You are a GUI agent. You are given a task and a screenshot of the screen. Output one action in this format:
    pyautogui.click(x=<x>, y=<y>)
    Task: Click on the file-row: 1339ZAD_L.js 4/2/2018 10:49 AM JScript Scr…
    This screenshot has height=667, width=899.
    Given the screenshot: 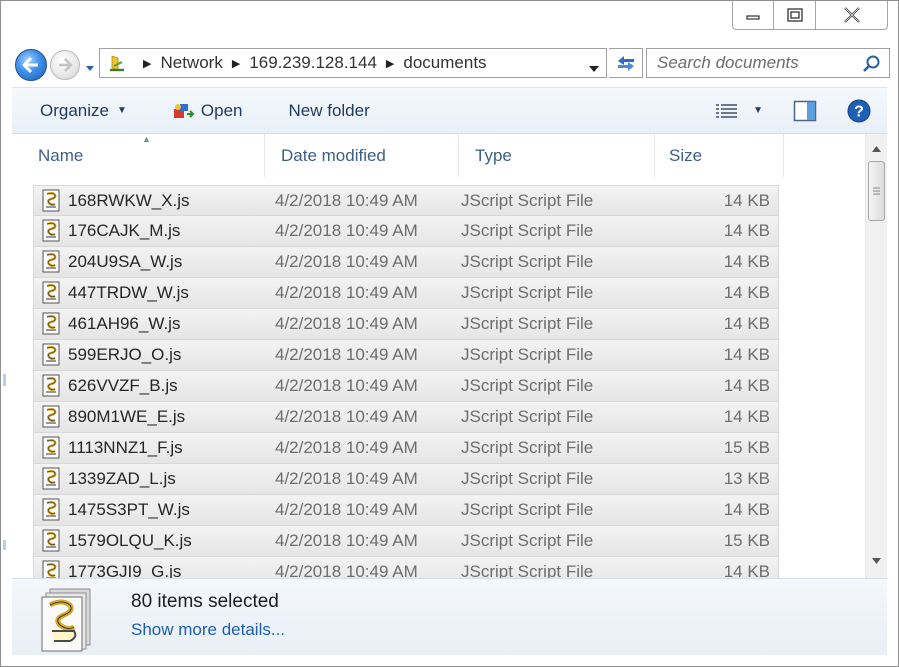 What is the action you would take?
    pyautogui.click(x=406, y=479)
    